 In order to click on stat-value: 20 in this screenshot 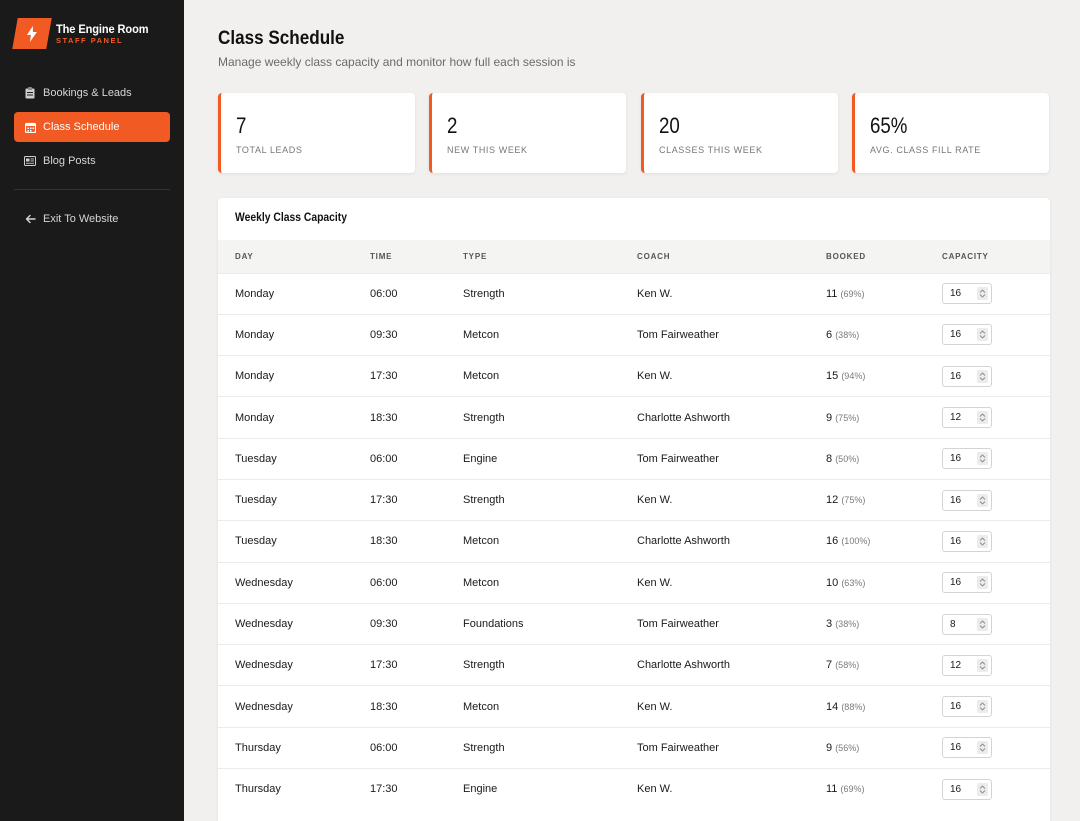, I will do `click(669, 125)`.